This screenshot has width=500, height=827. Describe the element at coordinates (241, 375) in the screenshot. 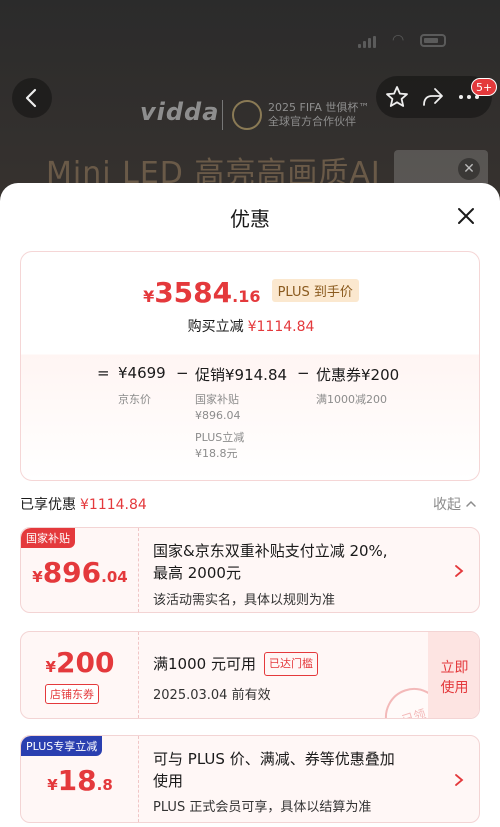

I see `promo-amount: 促销¥914.84` at that location.